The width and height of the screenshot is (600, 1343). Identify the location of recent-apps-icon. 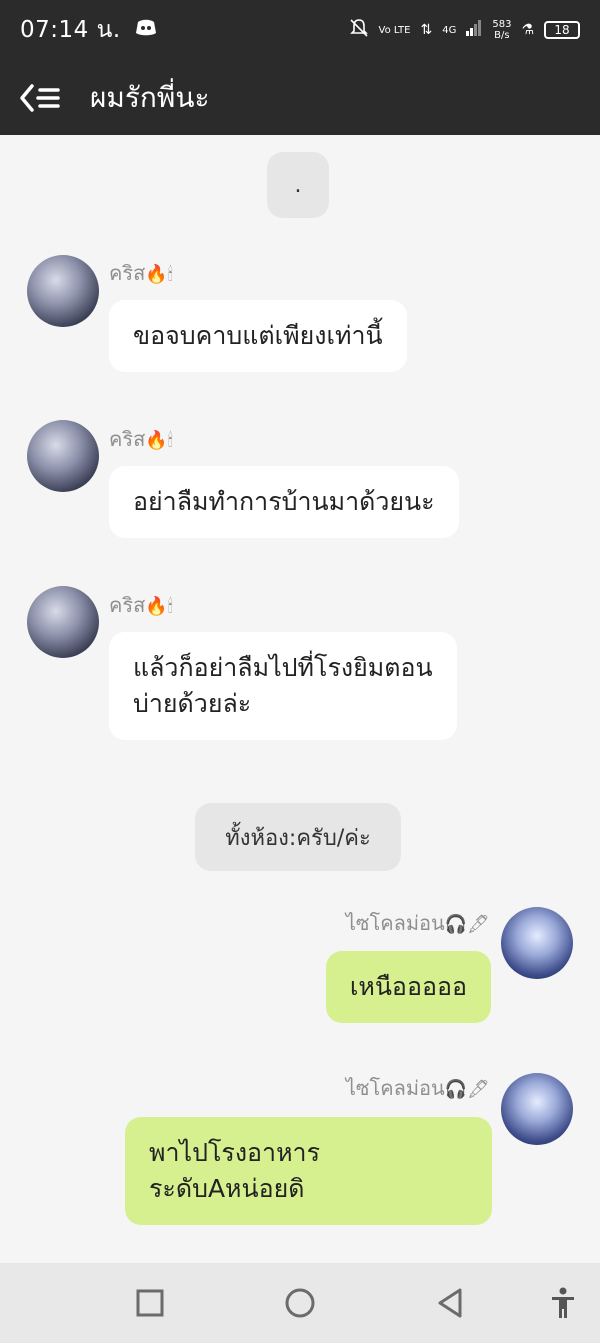
(150, 1303).